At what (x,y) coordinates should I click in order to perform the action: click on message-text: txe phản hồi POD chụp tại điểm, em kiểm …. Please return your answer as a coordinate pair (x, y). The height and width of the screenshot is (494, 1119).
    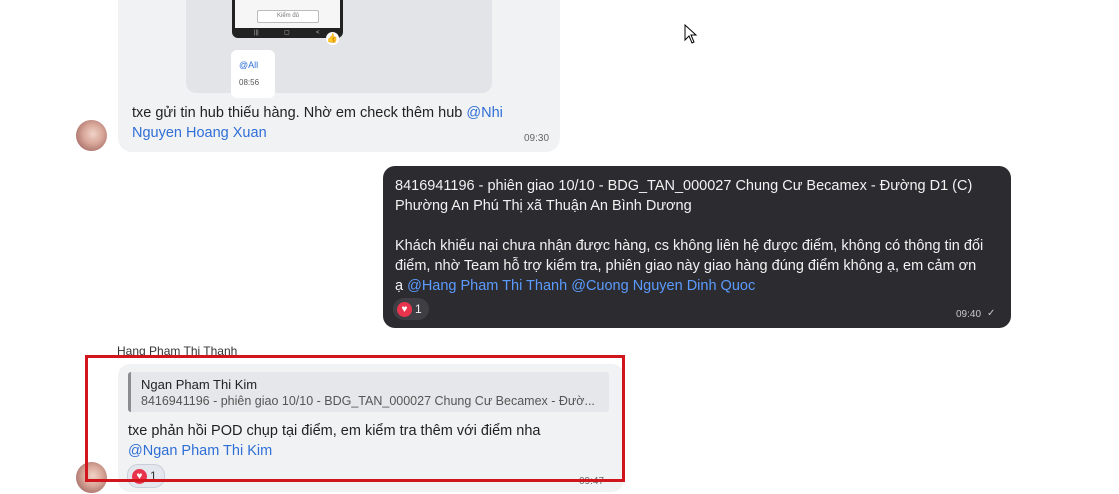
    Looking at the image, I should click on (334, 441).